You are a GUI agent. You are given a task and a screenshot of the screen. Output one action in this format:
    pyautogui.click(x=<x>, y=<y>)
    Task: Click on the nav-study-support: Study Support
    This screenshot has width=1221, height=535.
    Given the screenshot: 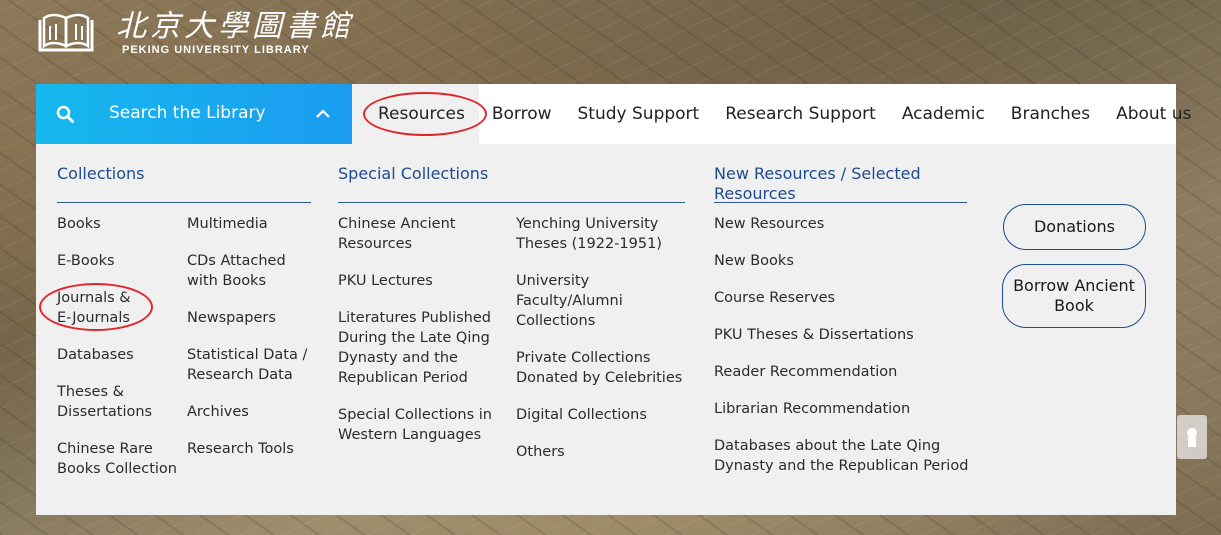 What is the action you would take?
    pyautogui.click(x=639, y=114)
    